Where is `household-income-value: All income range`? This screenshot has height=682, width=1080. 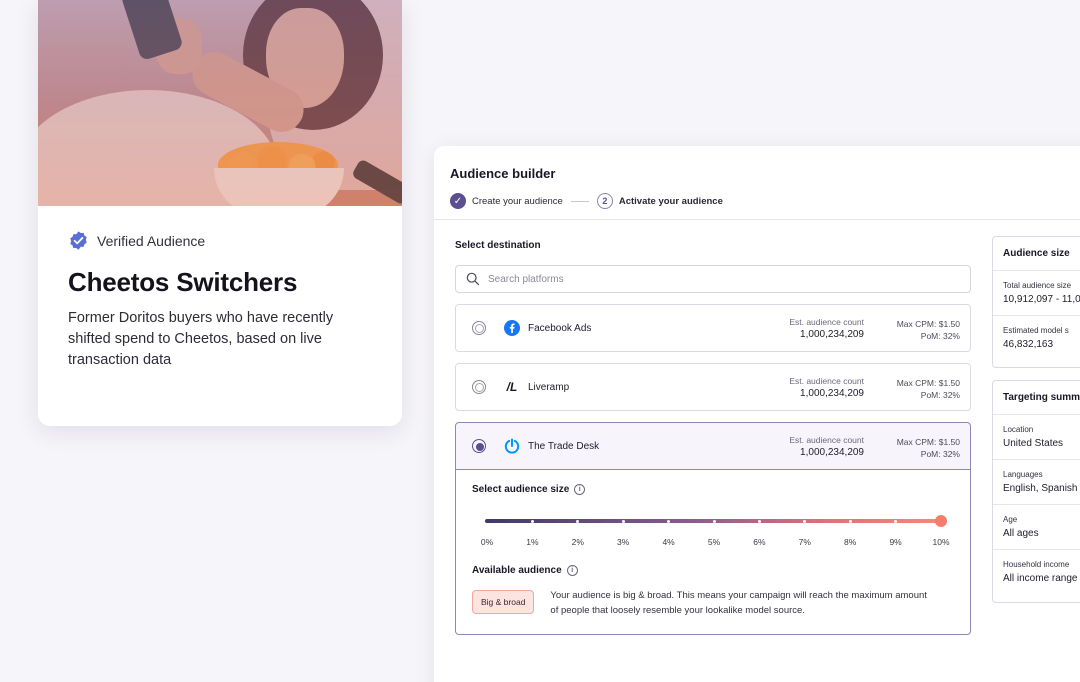
household-income-value: All income range is located at coordinates (1040, 578).